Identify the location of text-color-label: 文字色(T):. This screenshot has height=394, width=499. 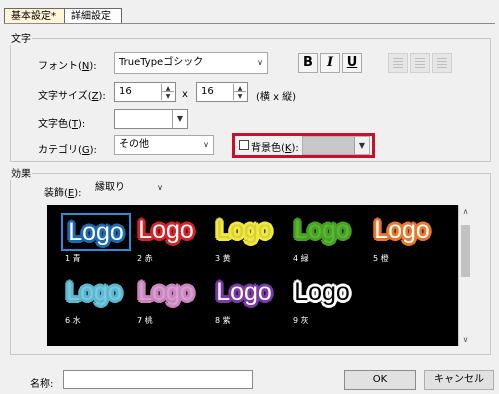
(62, 124).